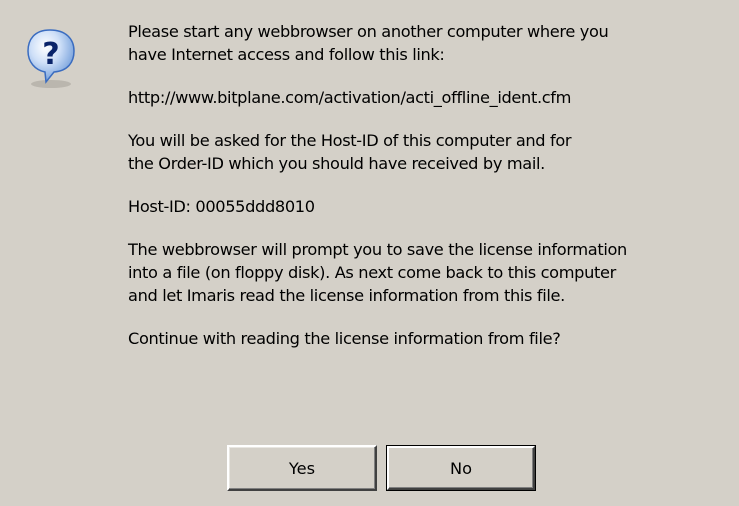 The image size is (739, 506). I want to click on yes-button: Yes, so click(302, 468).